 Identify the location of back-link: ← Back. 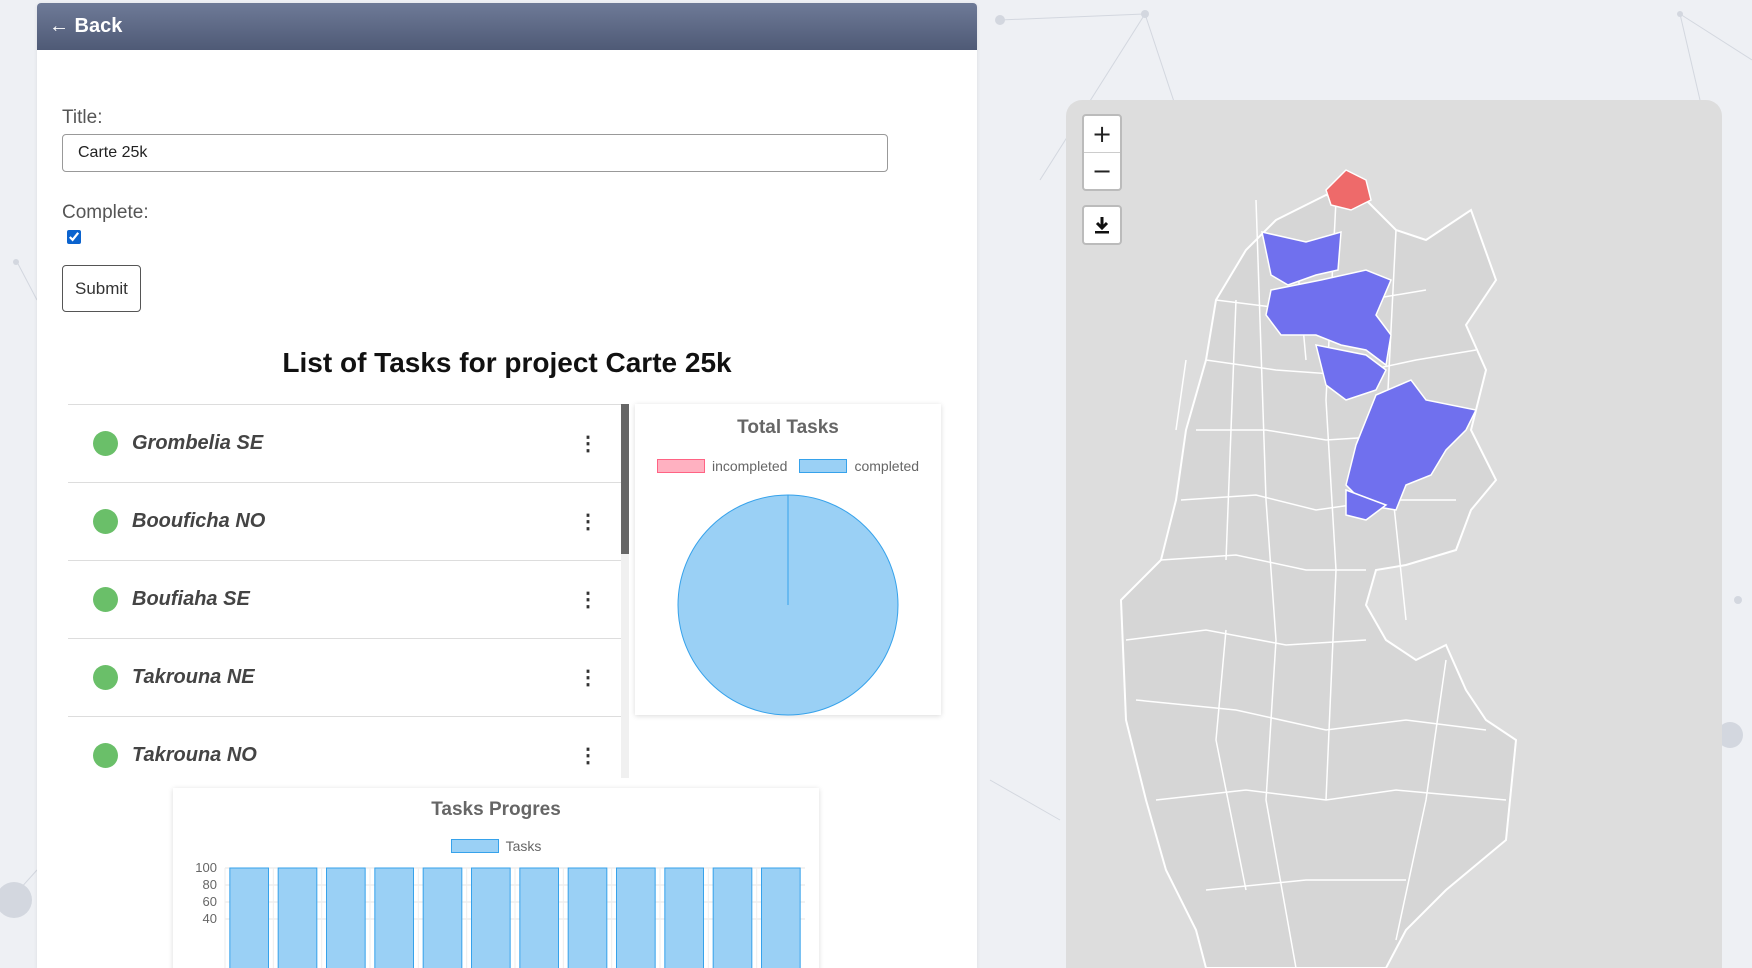
(85, 26).